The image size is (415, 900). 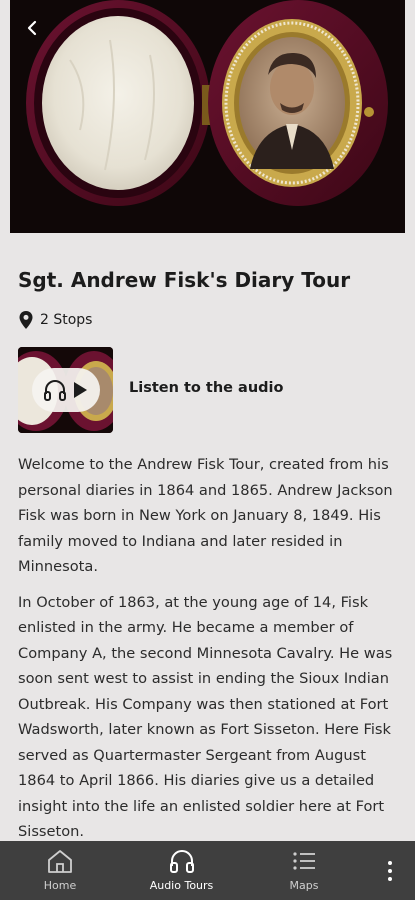 I want to click on more-vertical-icon, so click(x=390, y=870).